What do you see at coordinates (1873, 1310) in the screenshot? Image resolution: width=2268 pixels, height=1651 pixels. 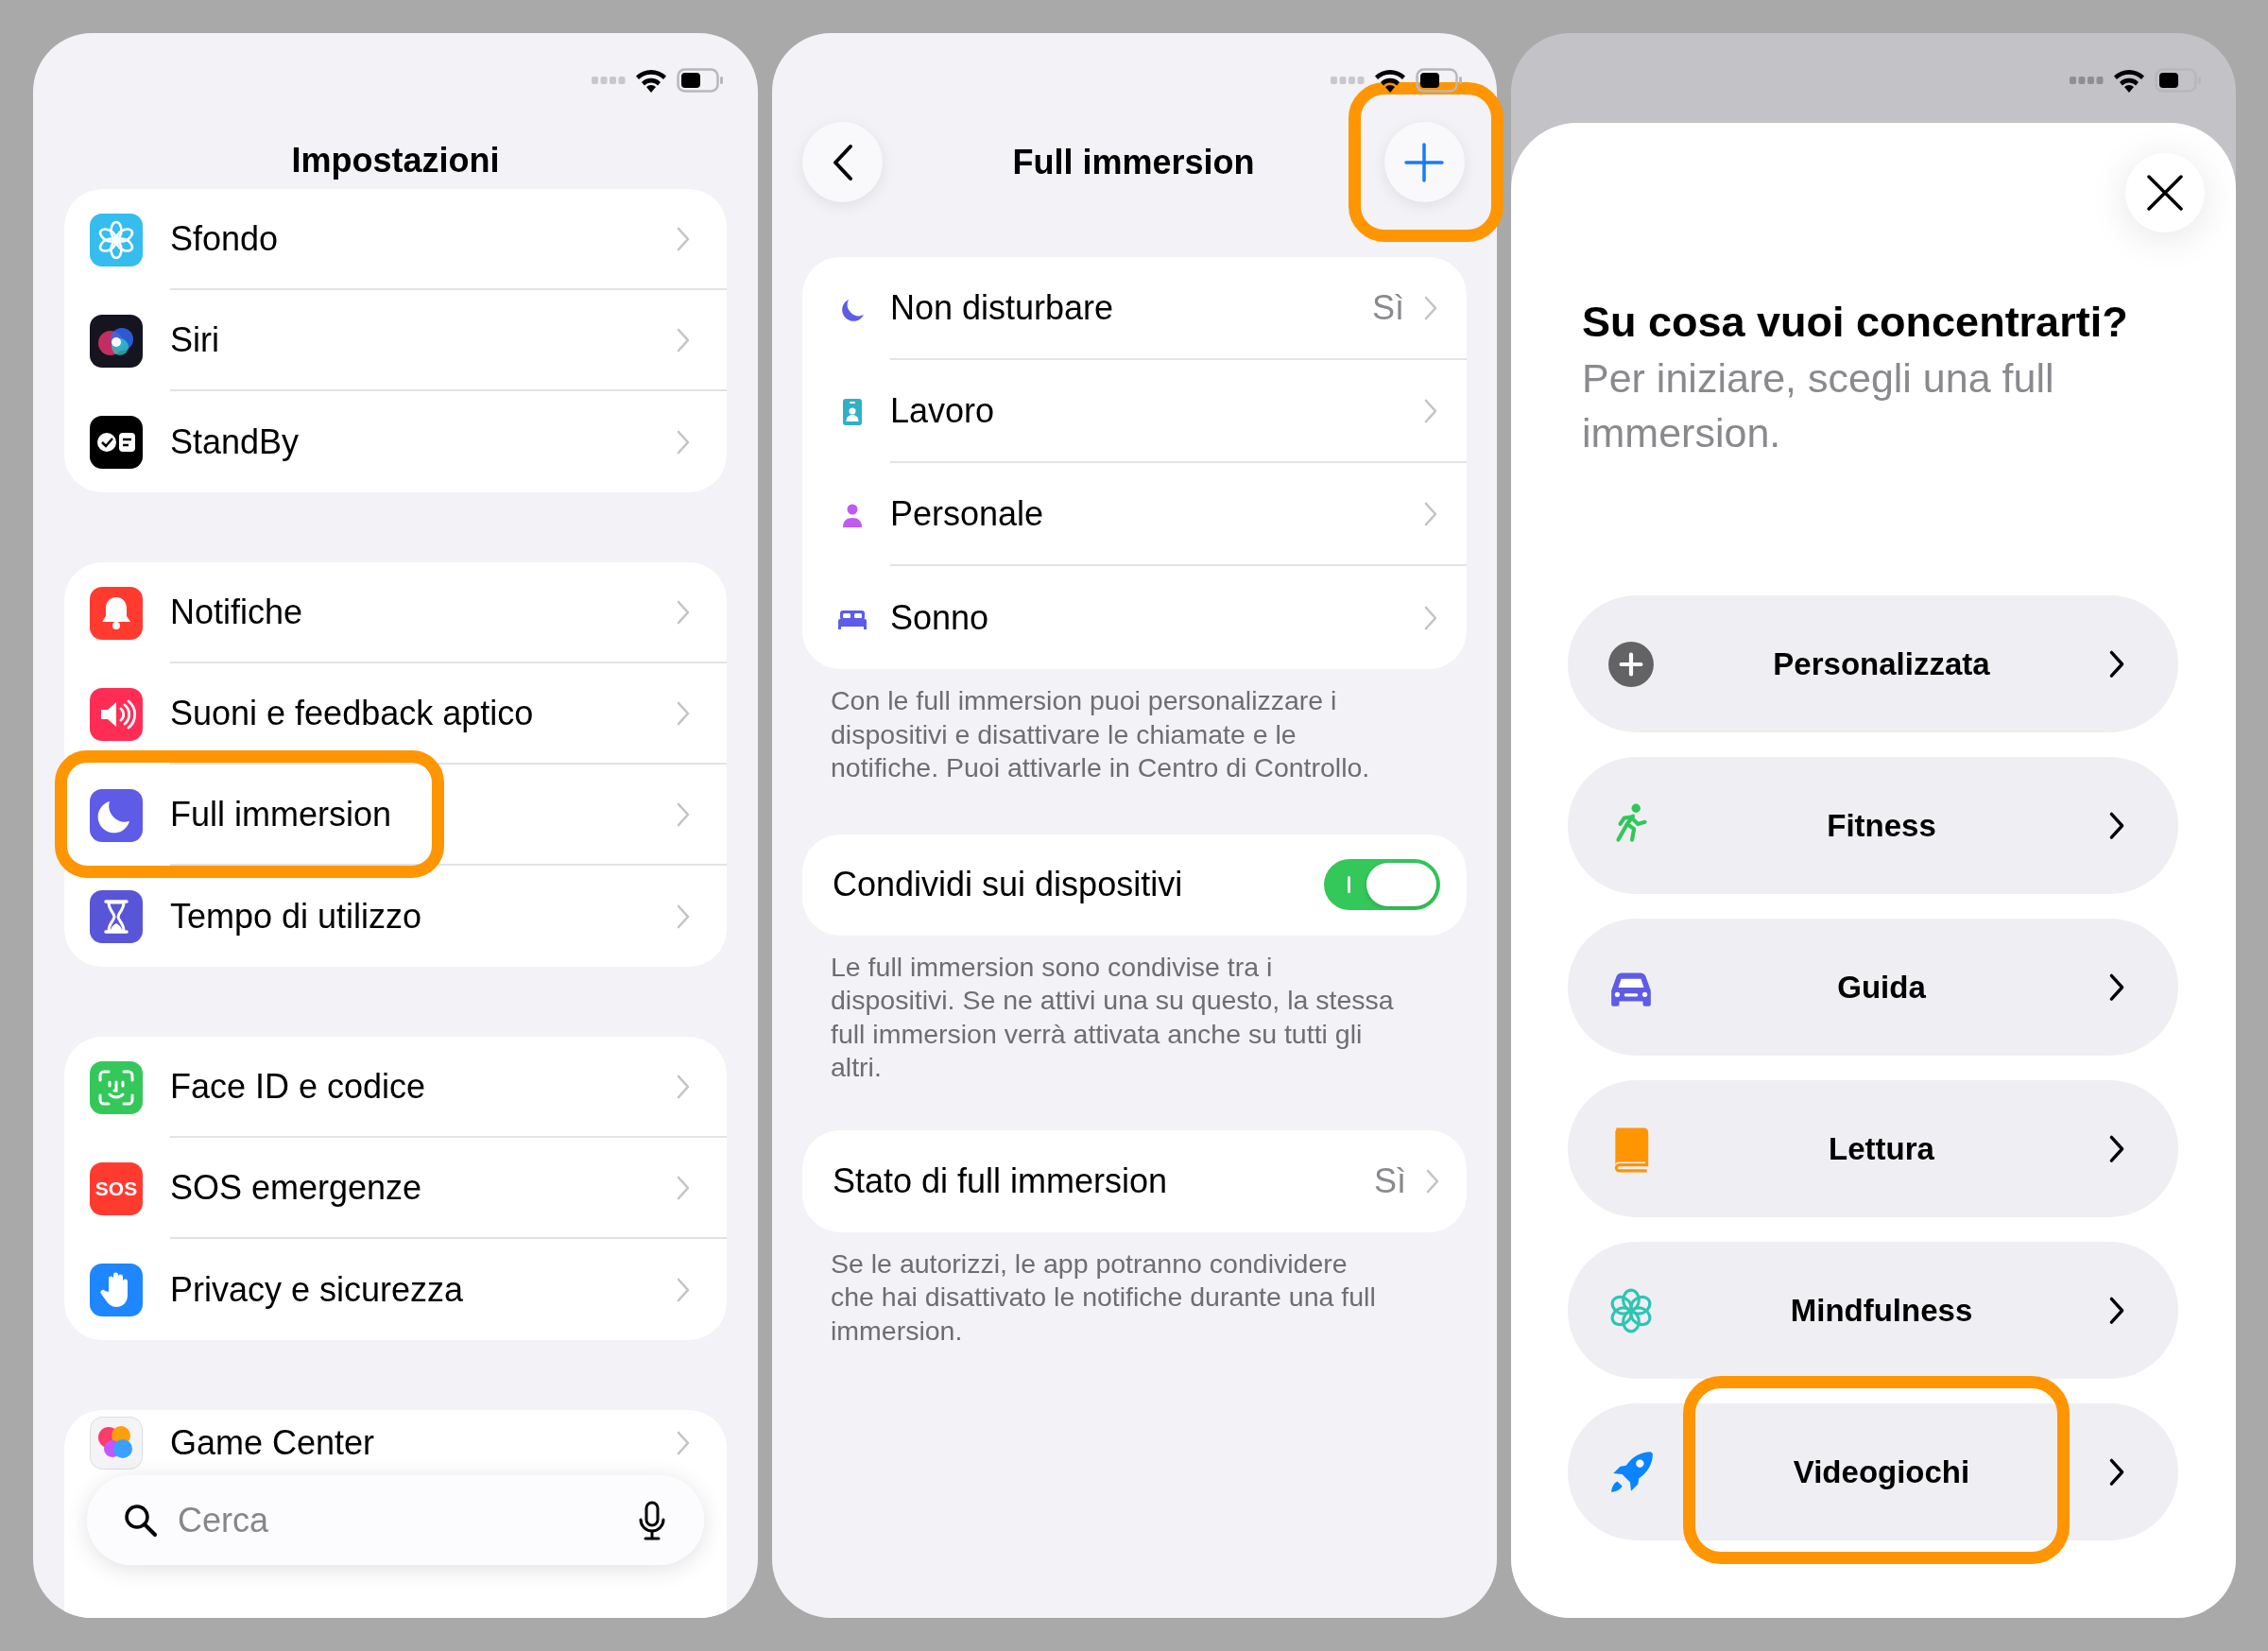 I see `focus-option: Mindfulness` at bounding box center [1873, 1310].